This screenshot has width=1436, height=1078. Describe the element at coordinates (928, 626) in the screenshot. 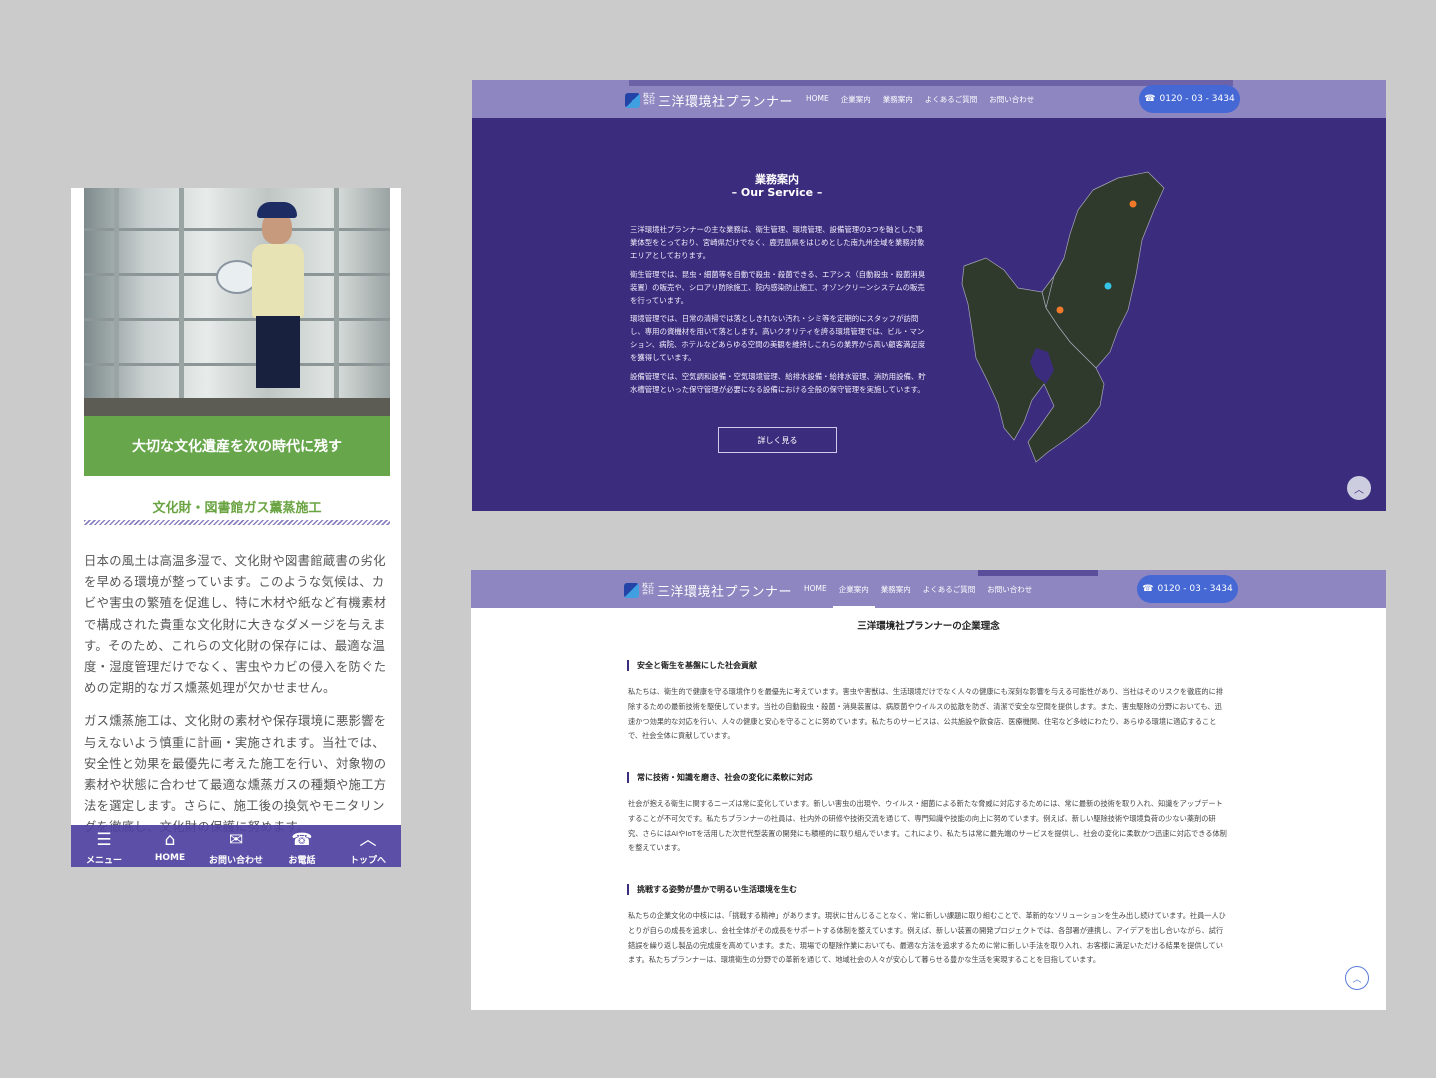

I see `philosophy-title: 三洋環境社プランナーの企業理念` at that location.